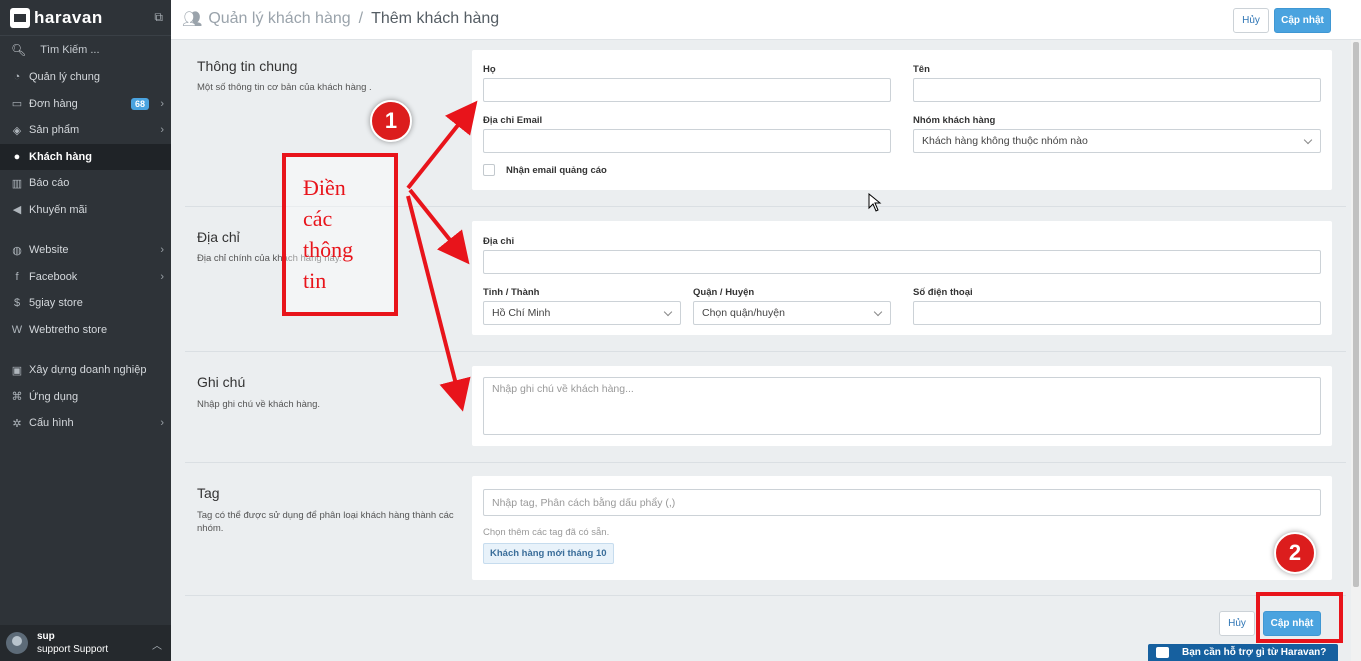 The image size is (1361, 661). What do you see at coordinates (1254, 652) in the screenshot?
I see `support-chat-label: Bạn cần hỗ trợ gì từ Haravan?` at bounding box center [1254, 652].